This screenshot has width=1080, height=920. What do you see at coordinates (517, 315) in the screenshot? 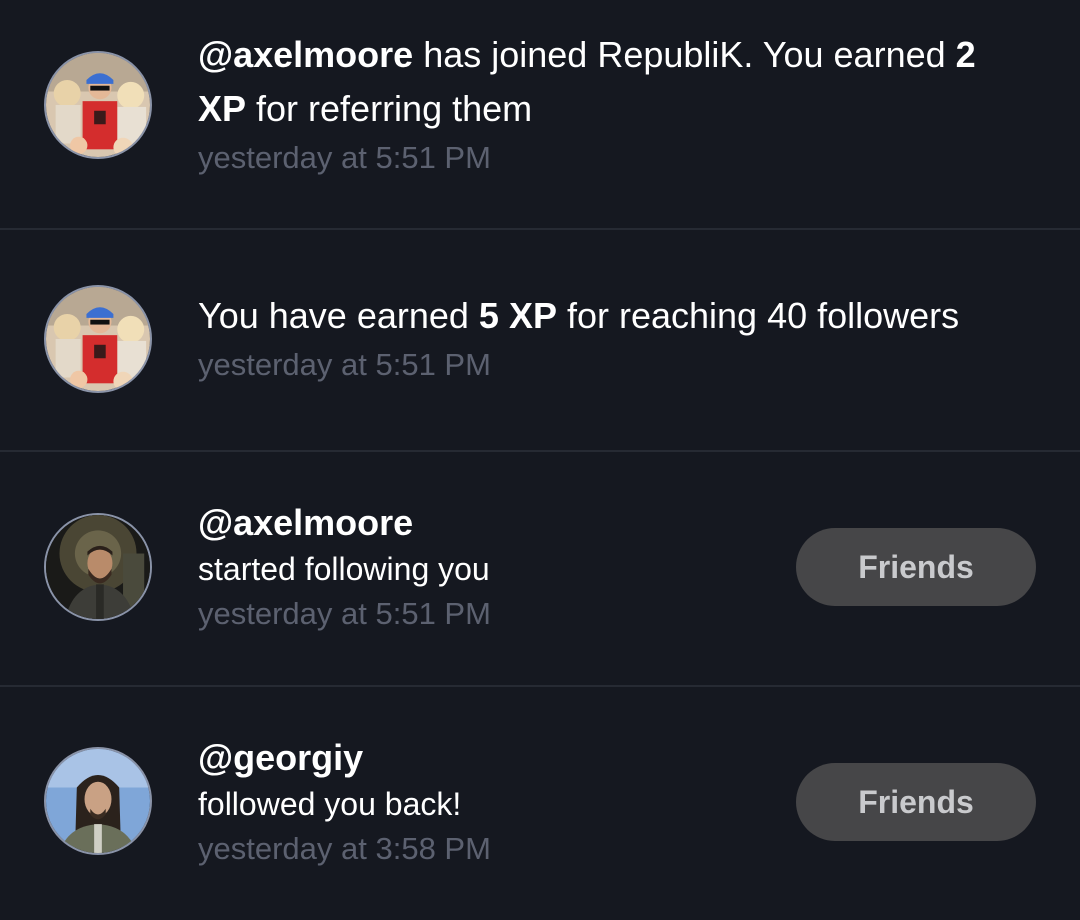
I see `xp-amount: 5 XP` at bounding box center [517, 315].